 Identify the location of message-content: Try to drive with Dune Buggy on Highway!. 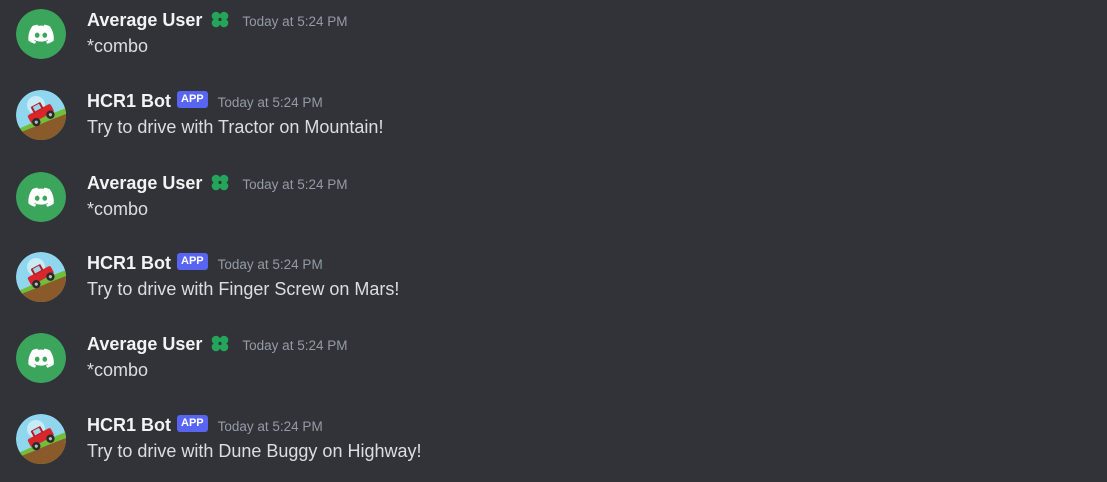
(254, 451).